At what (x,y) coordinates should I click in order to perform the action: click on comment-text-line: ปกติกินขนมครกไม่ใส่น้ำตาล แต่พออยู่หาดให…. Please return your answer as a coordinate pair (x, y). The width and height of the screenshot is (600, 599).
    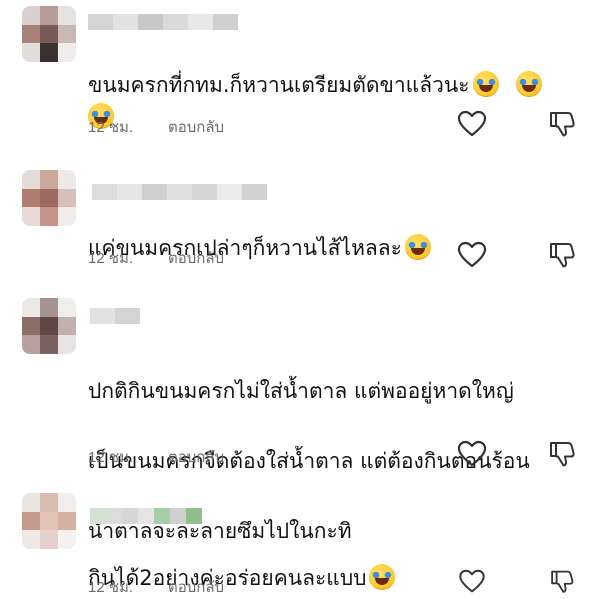
    Looking at the image, I should click on (301, 391).